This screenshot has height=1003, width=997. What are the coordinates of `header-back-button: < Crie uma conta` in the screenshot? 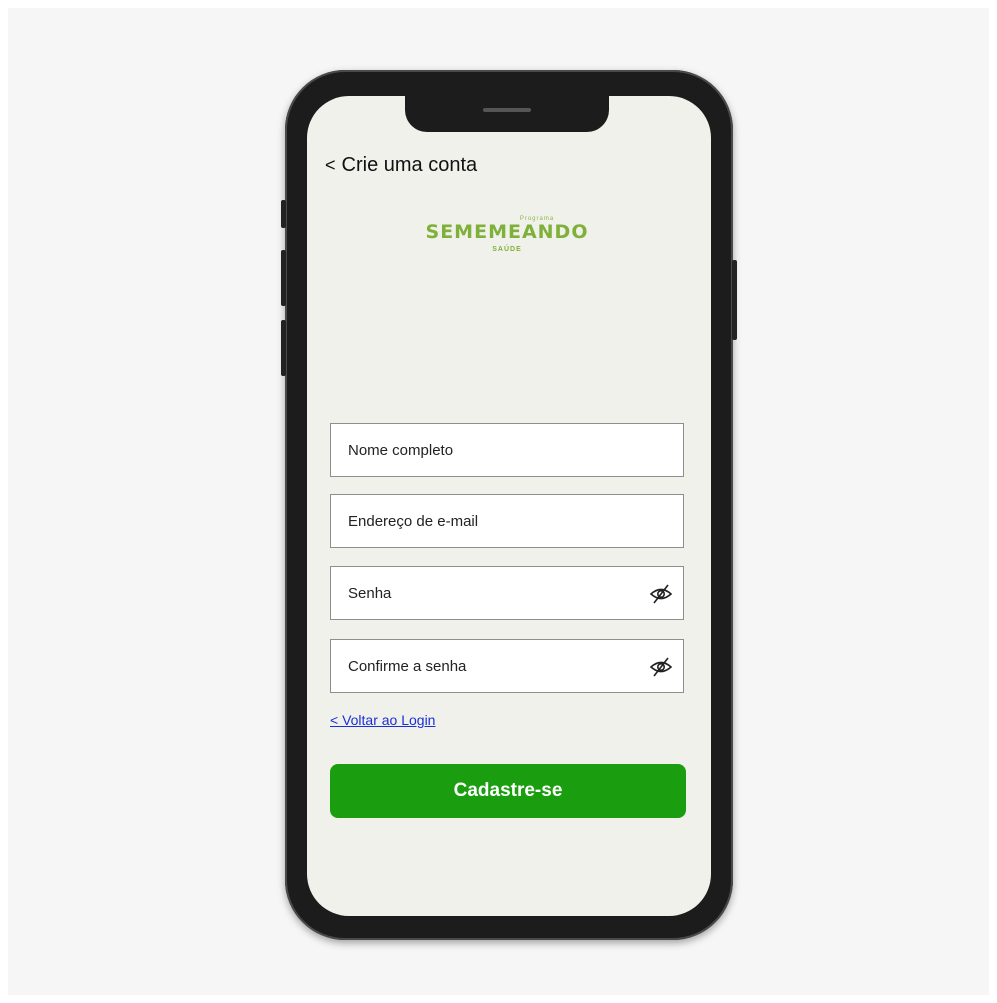 It's located at (401, 165).